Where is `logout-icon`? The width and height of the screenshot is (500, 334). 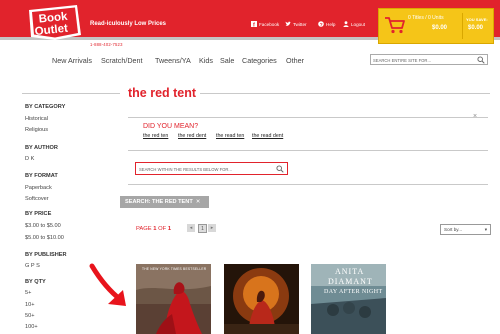
logout-icon is located at coordinates (346, 24).